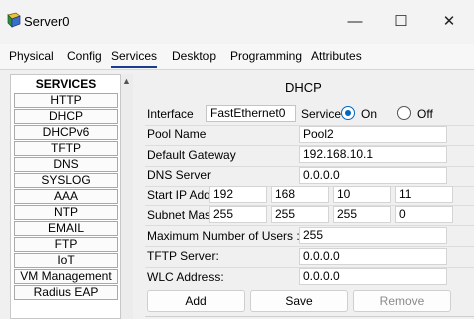  I want to click on dns-server-label: DNS Server, so click(179, 175).